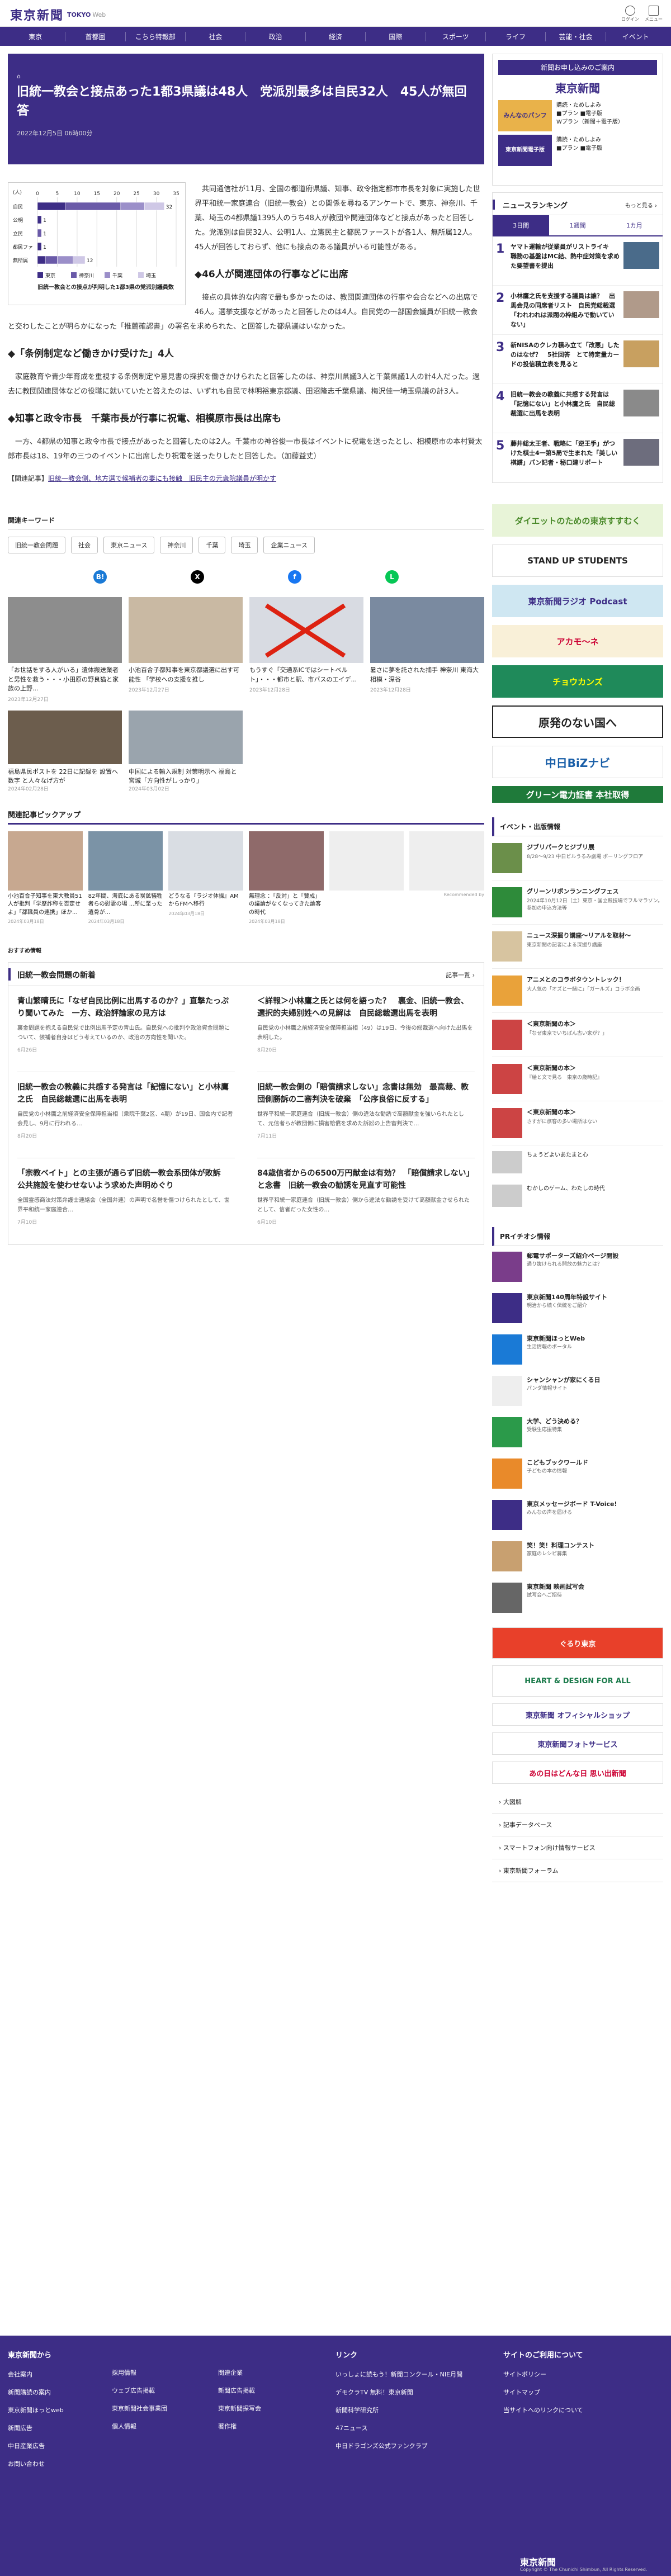 This screenshot has height=2576, width=671. Describe the element at coordinates (577, 1391) in the screenshot. I see `pr-item: シャンシャンが家にくる日 パンダ情報サイト` at that location.